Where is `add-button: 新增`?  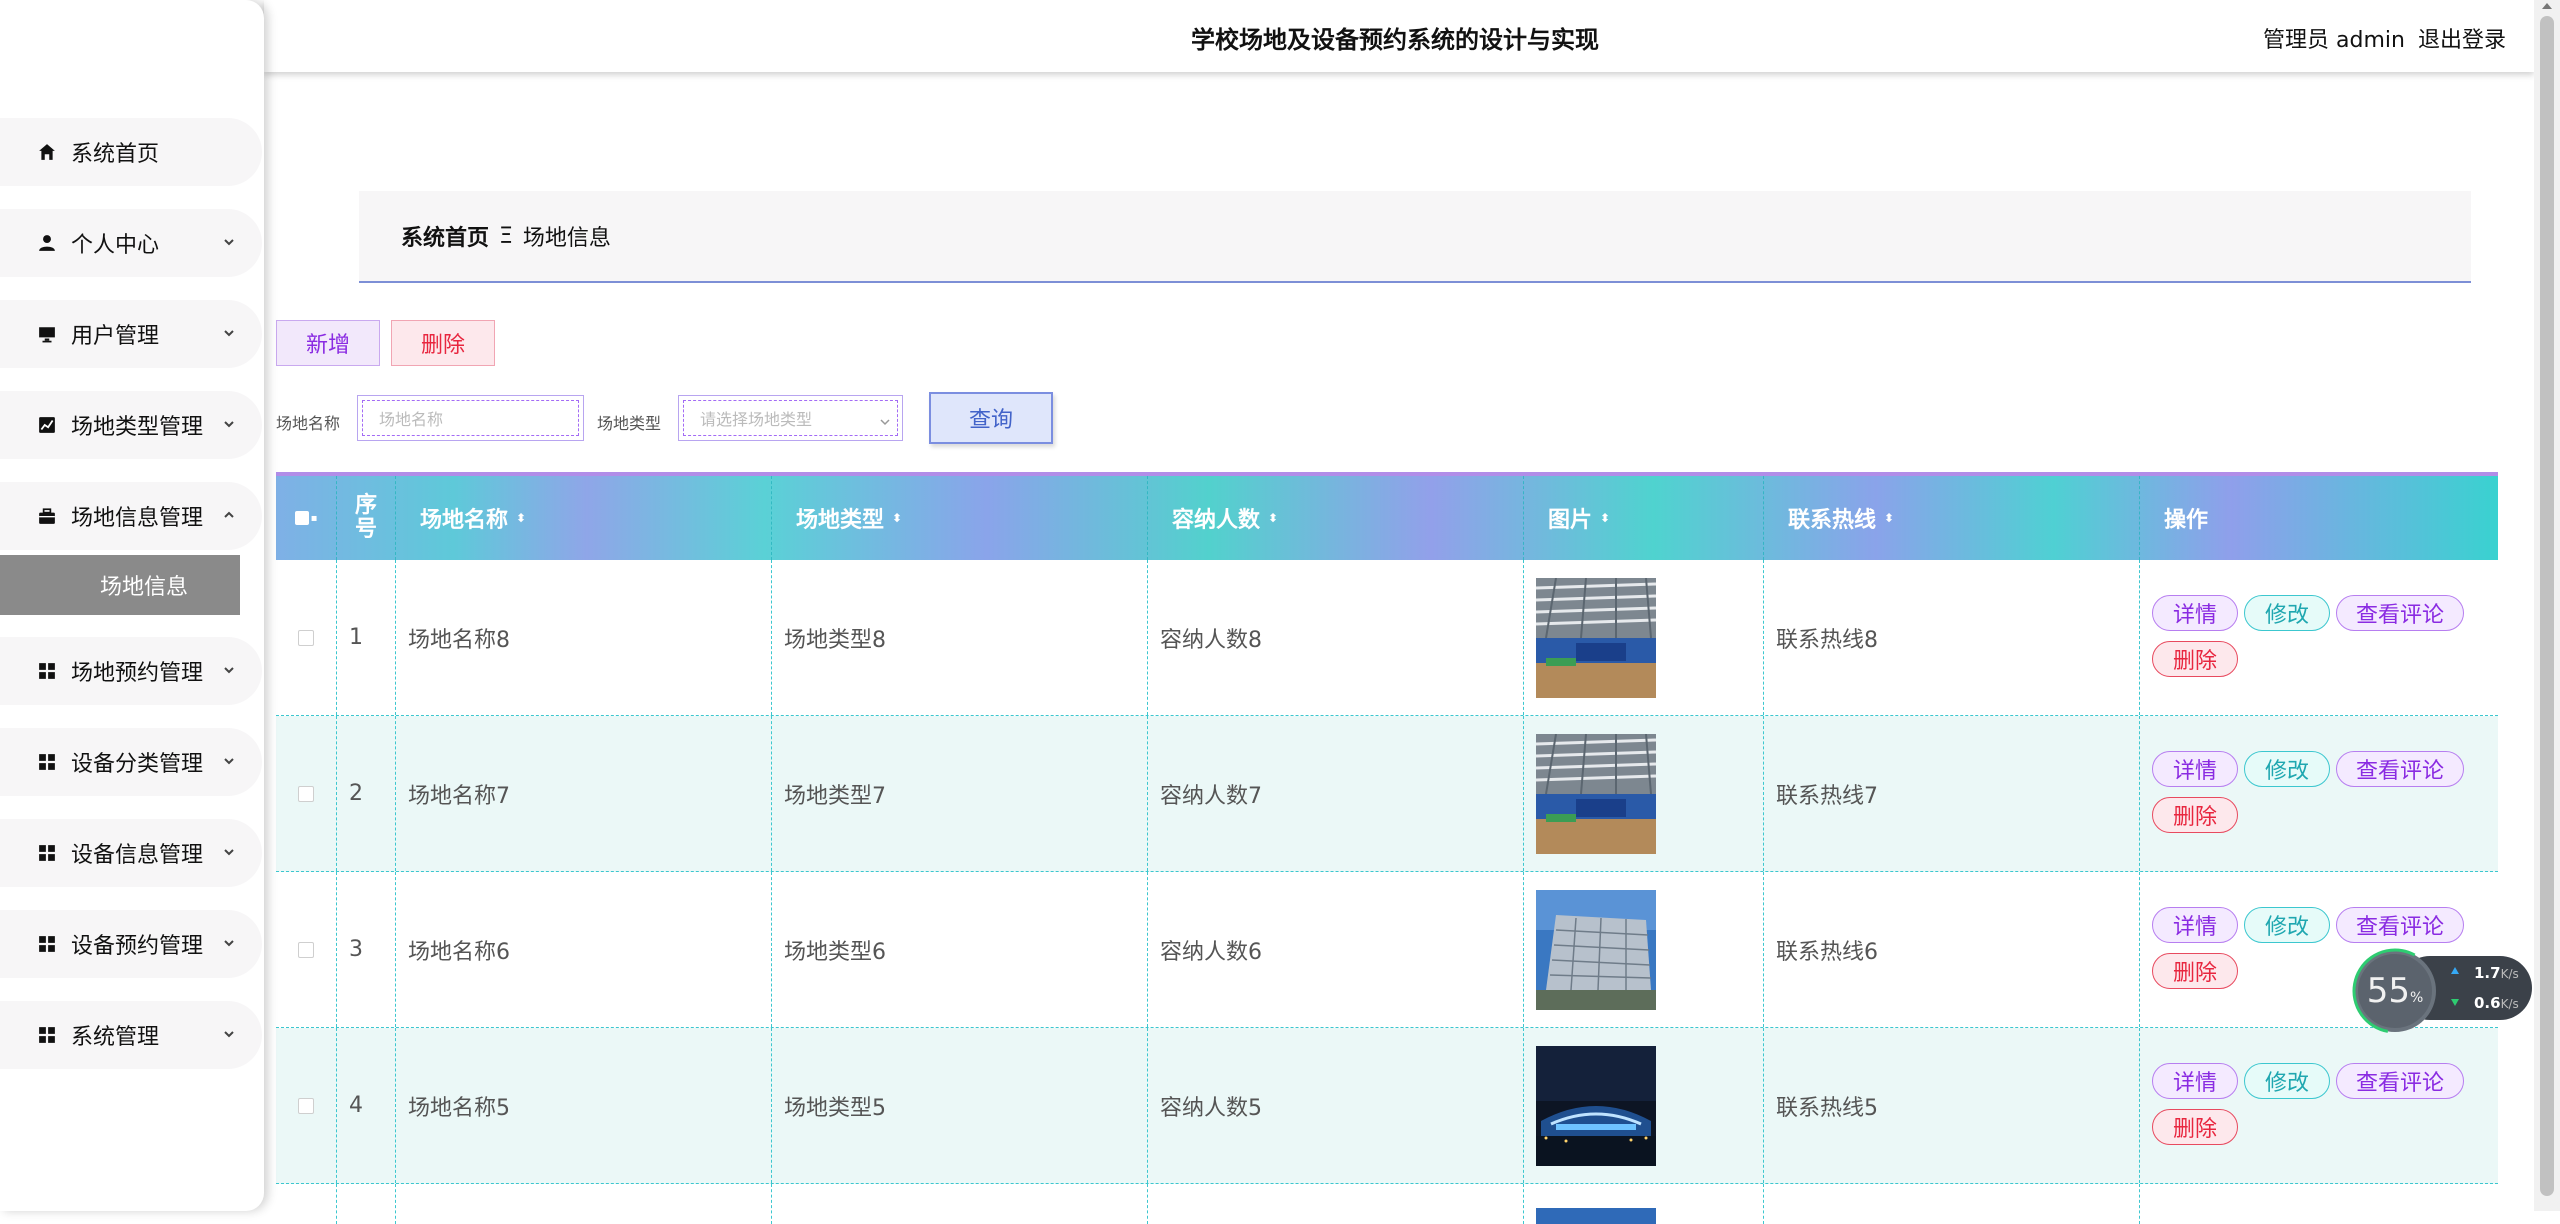 add-button: 新增 is located at coordinates (328, 343).